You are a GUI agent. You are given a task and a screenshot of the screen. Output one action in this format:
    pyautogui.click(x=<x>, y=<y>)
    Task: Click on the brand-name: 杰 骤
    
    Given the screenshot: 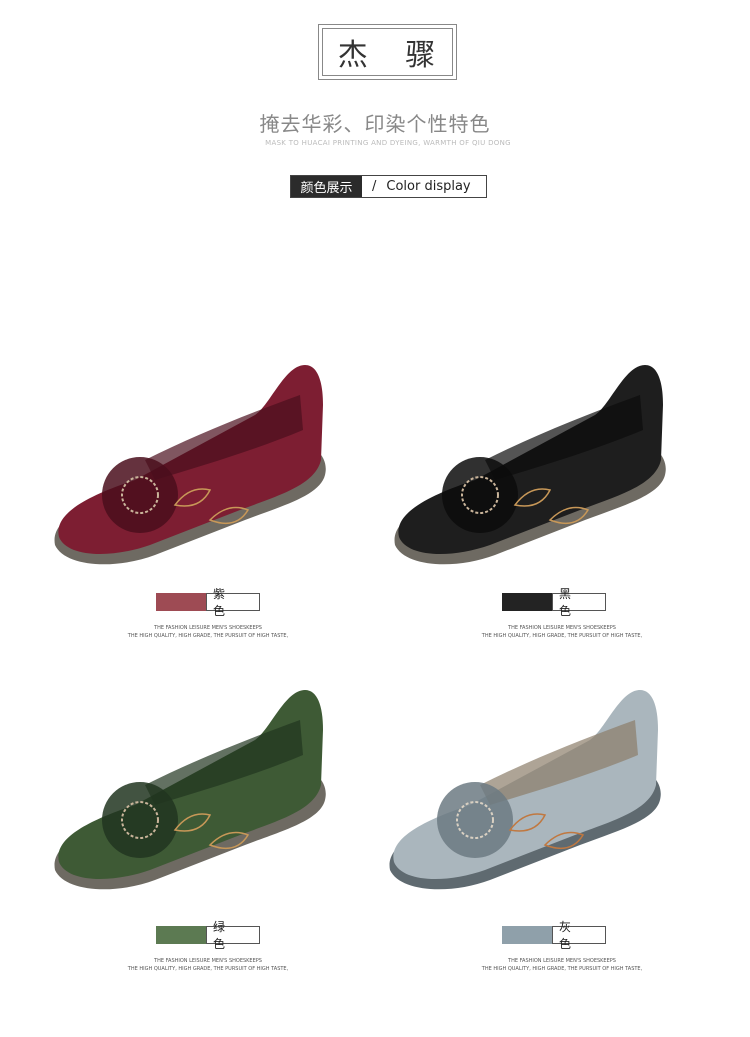 What is the action you would take?
    pyautogui.click(x=387, y=52)
    